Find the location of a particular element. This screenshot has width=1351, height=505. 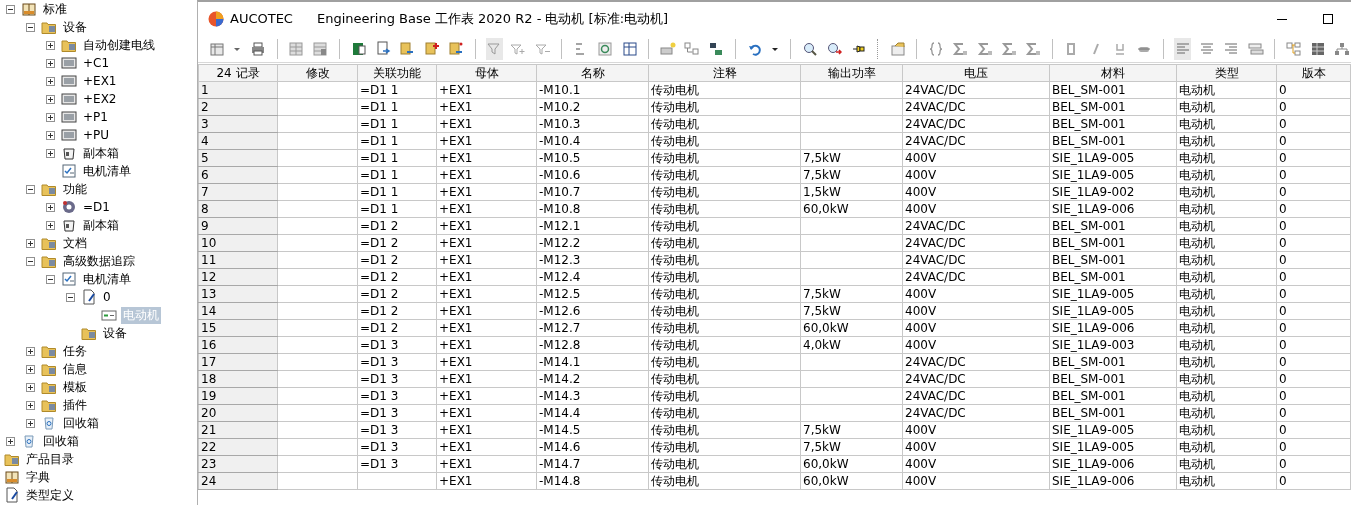

tree-item: +EX2 is located at coordinates (100, 99).